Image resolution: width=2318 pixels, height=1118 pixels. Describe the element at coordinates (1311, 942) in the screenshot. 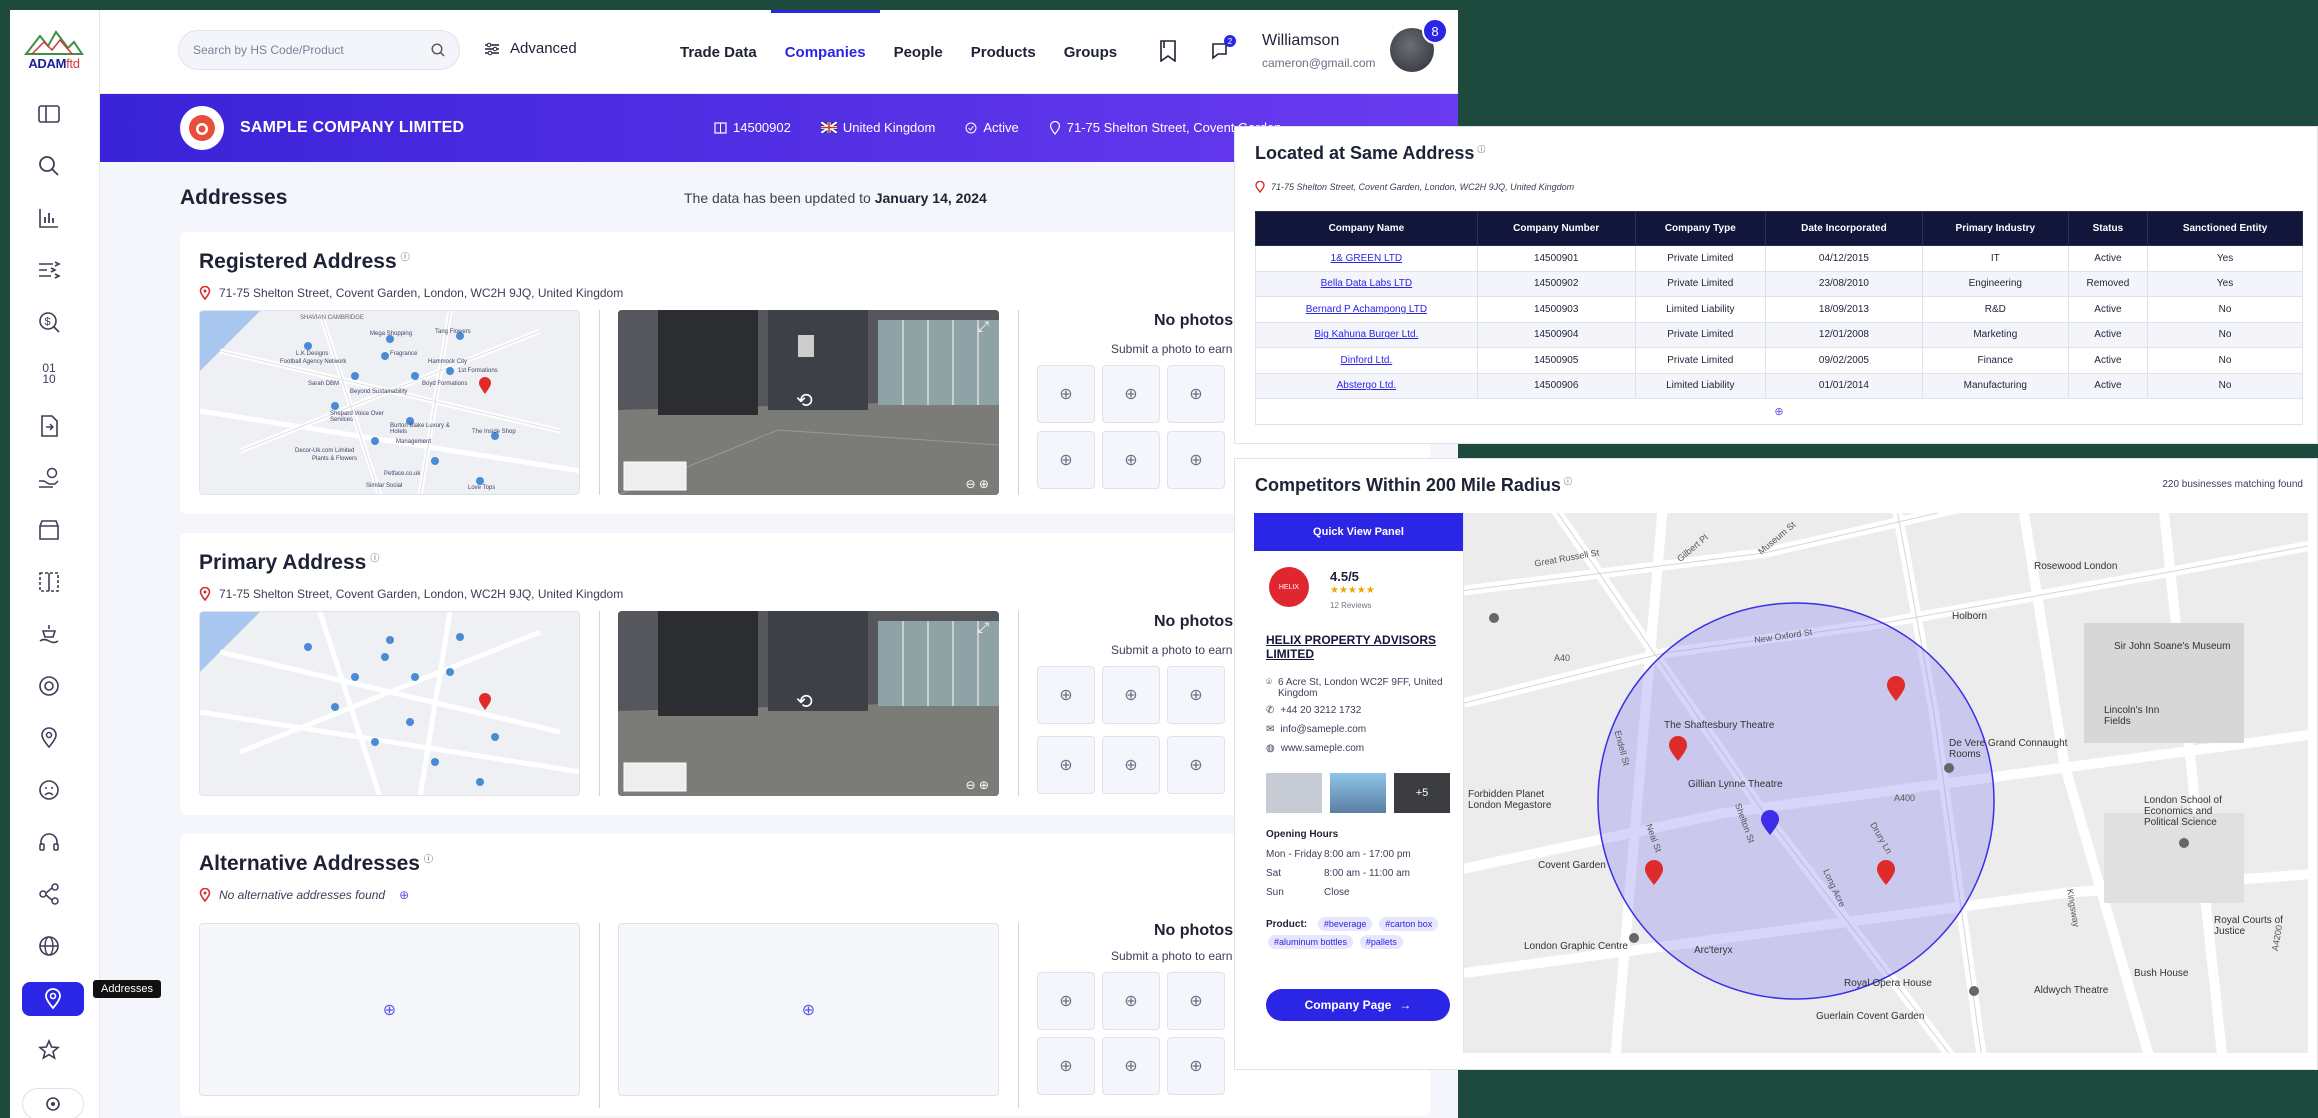

I see `product-tag: #aluminum bottles` at that location.